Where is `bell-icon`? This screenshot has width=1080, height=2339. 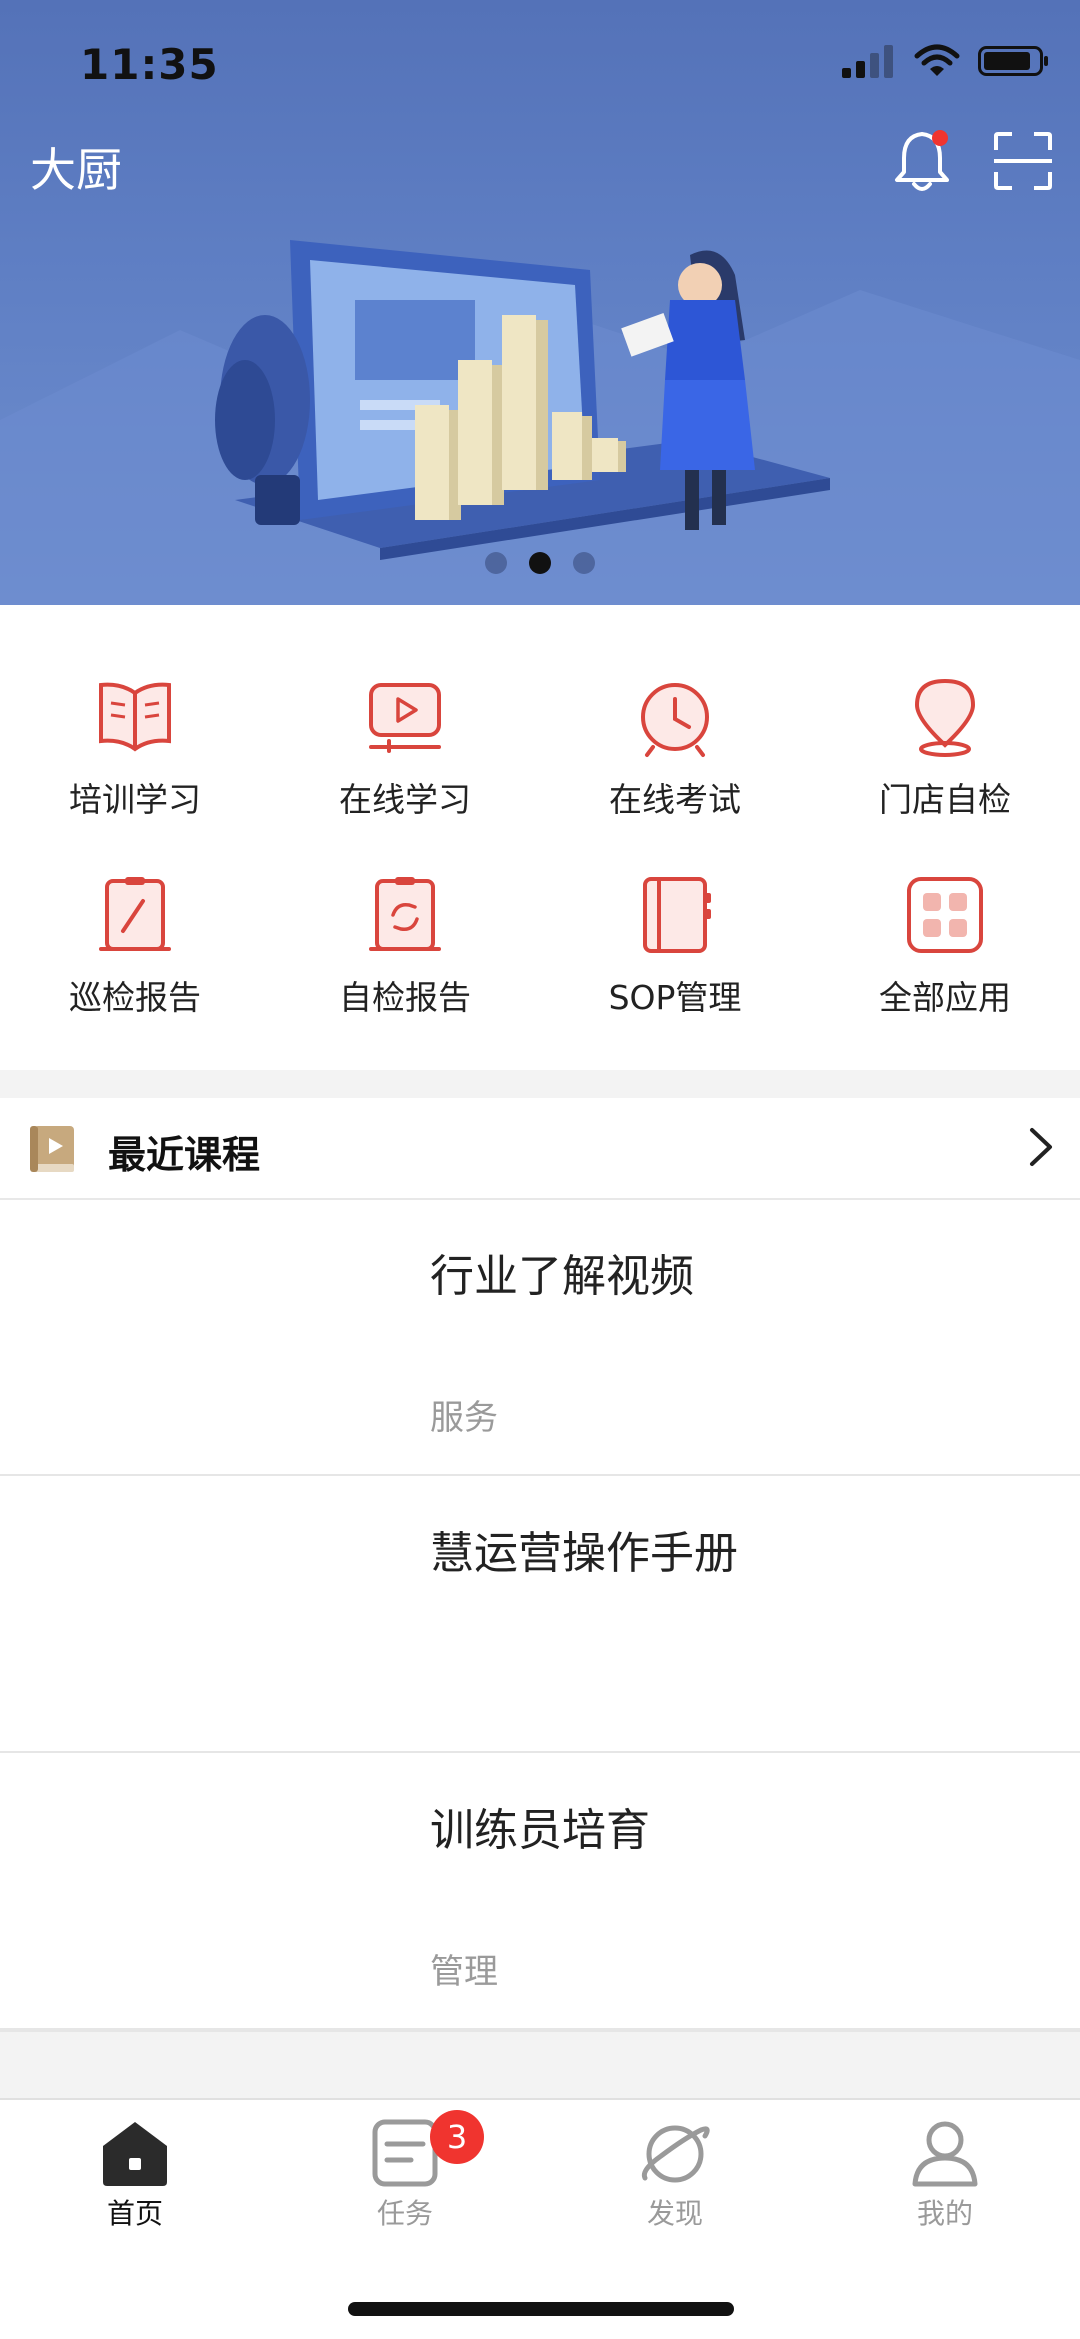
bell-icon is located at coordinates (922, 160).